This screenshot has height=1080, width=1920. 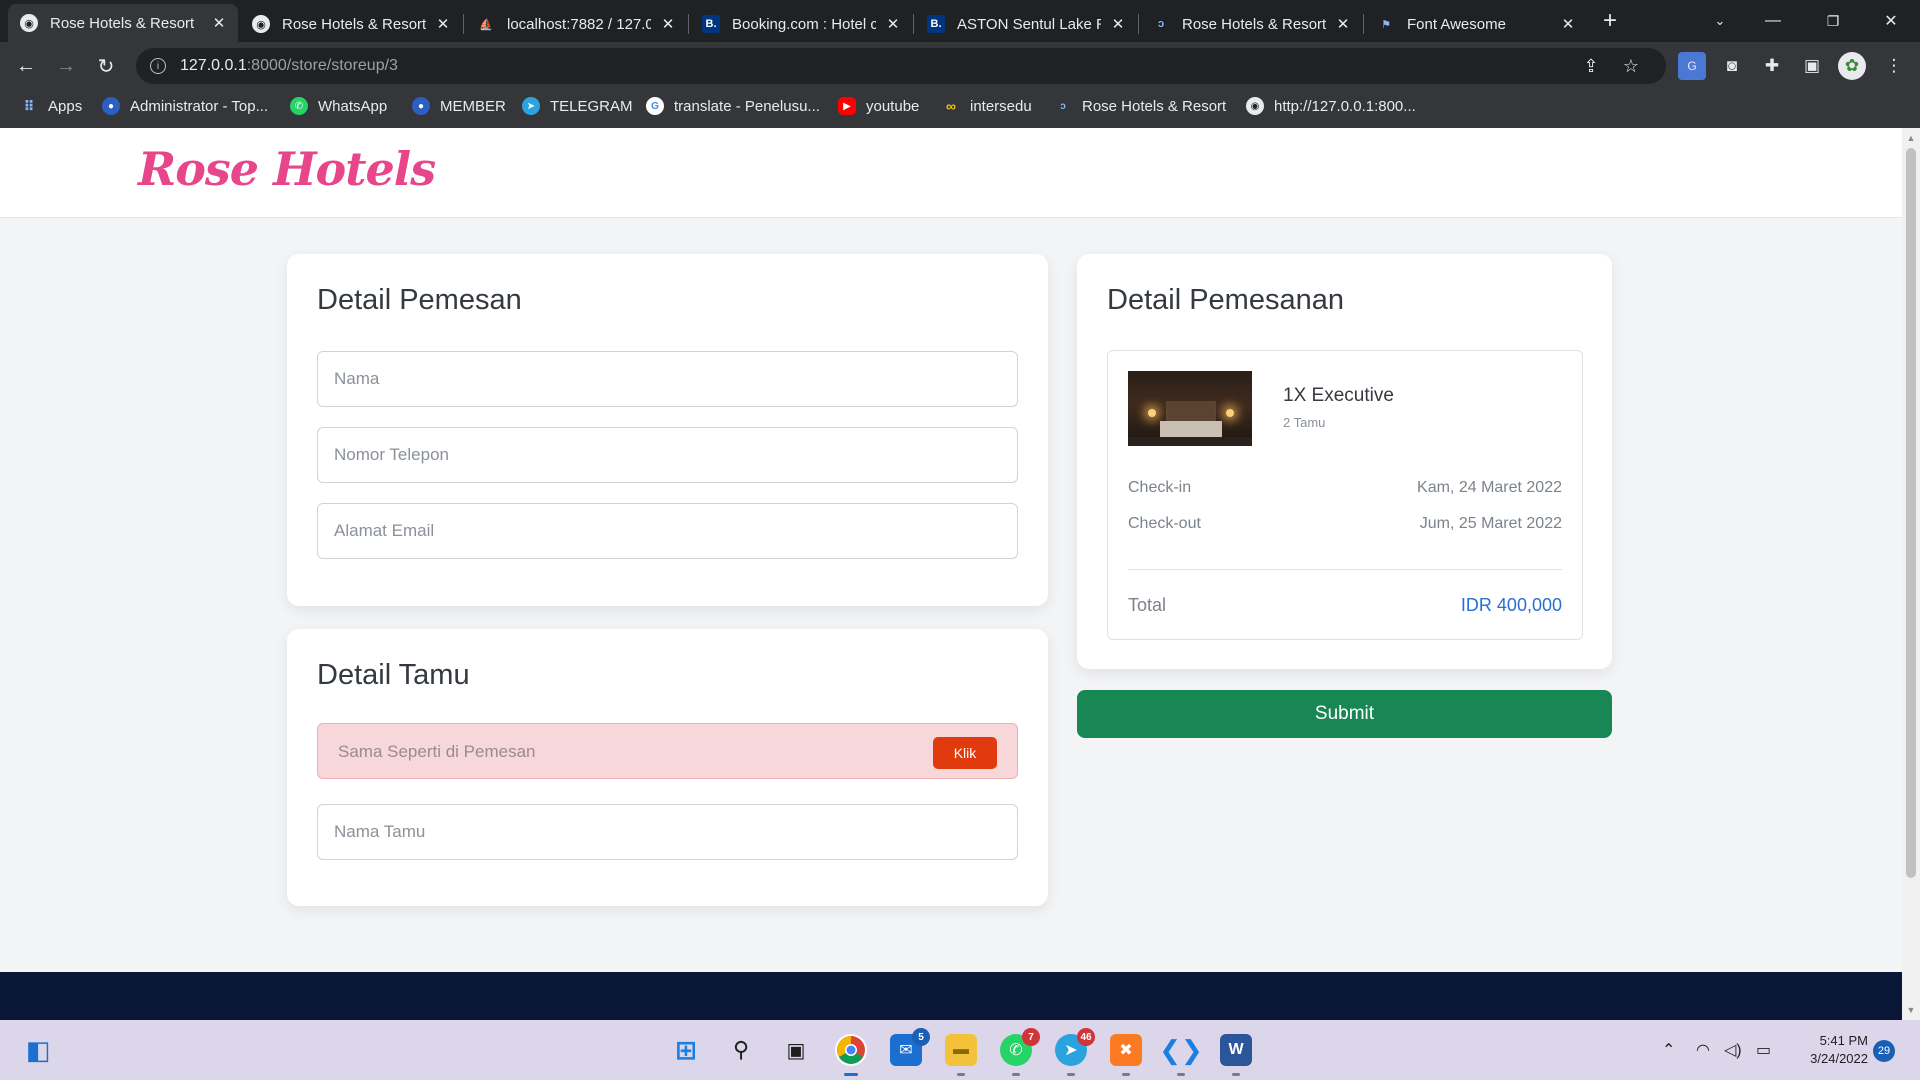 What do you see at coordinates (1631, 66) in the screenshot?
I see `bookmark-star-icon: ☆` at bounding box center [1631, 66].